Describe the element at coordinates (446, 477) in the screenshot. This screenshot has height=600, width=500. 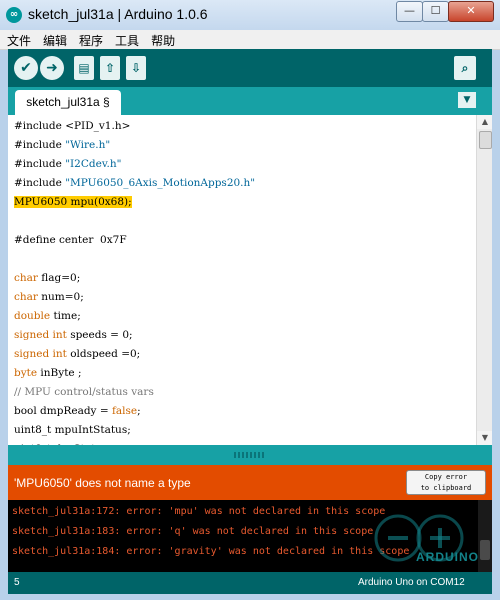
I see `copy-error-label-1: Copy error` at that location.